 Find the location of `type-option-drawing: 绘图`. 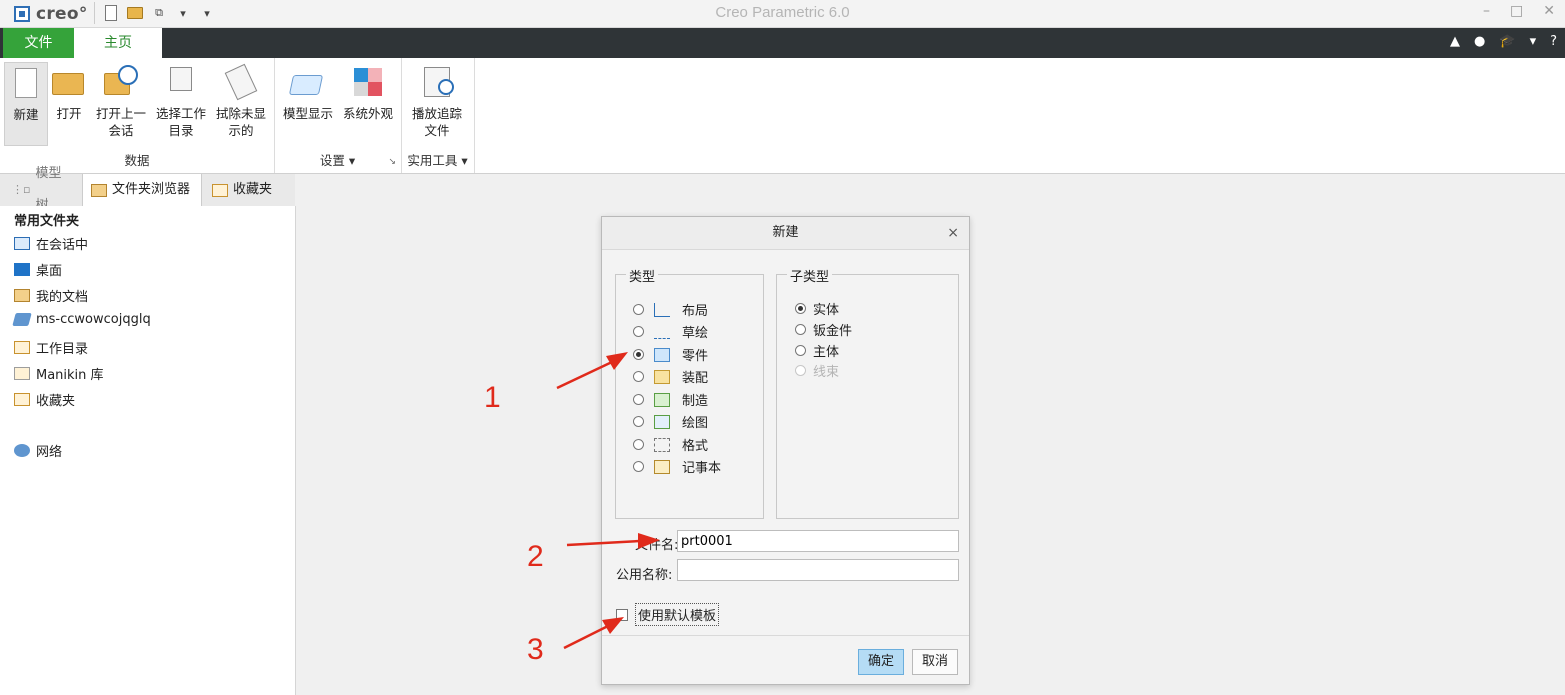

type-option-drawing: 绘图 is located at coordinates (670, 421).